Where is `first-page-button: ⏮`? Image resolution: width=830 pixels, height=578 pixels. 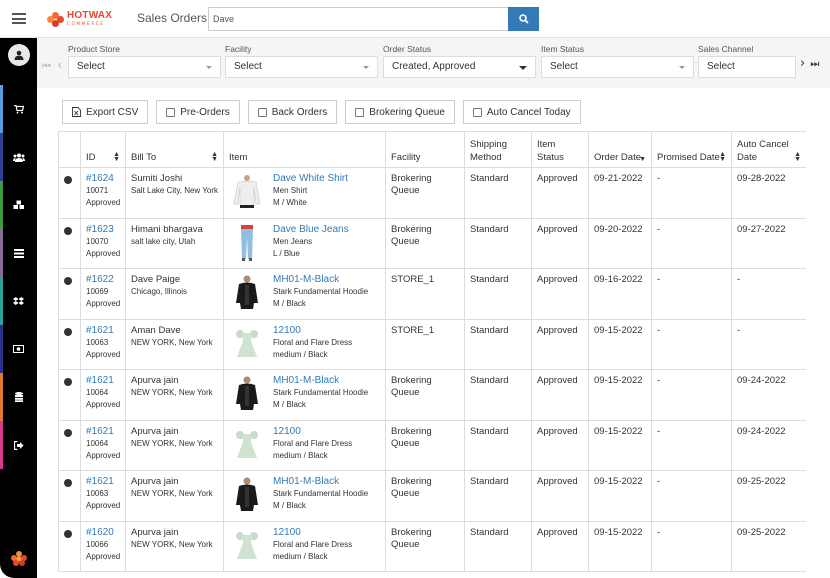
first-page-button: ⏮ is located at coordinates (46, 66).